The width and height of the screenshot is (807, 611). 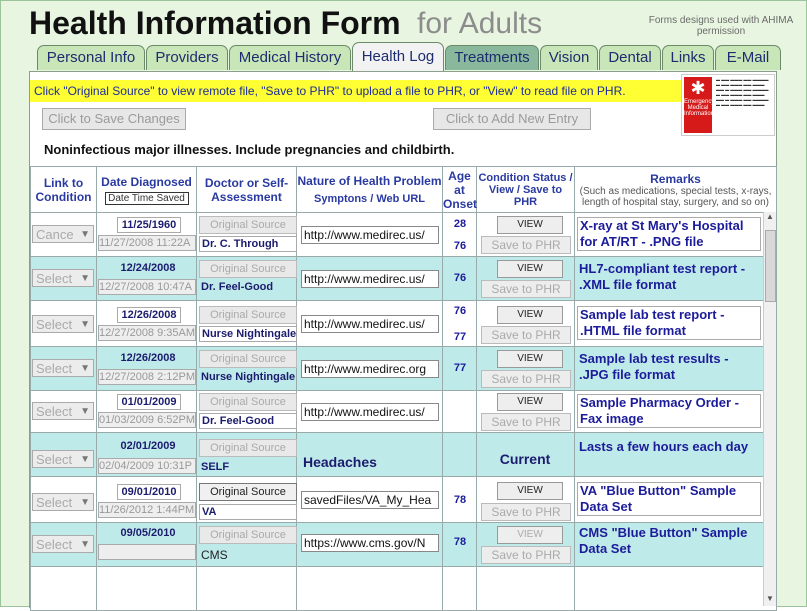 I want to click on tab-treatments: Treatments, so click(x=492, y=57).